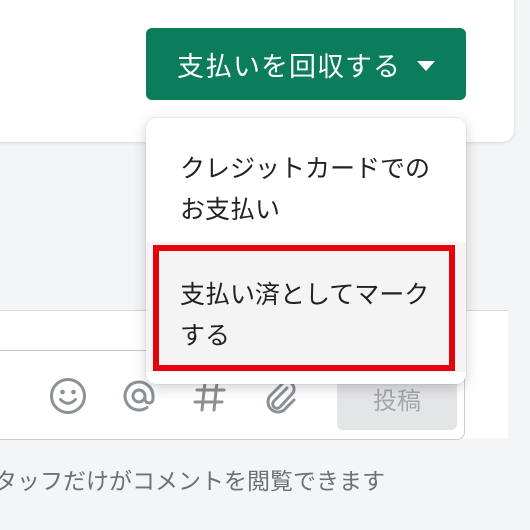 The width and height of the screenshot is (530, 530). I want to click on collect-payment-button: 支払いを回収する, so click(306, 64).